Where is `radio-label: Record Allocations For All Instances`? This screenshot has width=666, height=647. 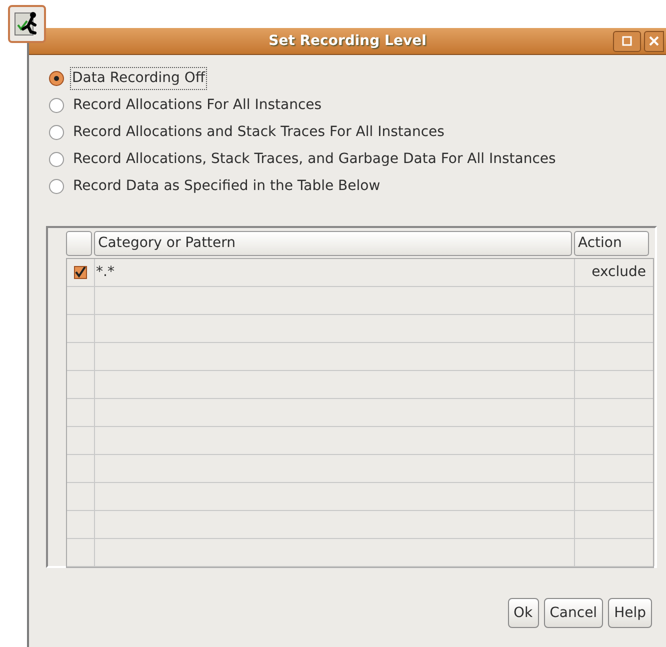 radio-label: Record Allocations For All Instances is located at coordinates (197, 105).